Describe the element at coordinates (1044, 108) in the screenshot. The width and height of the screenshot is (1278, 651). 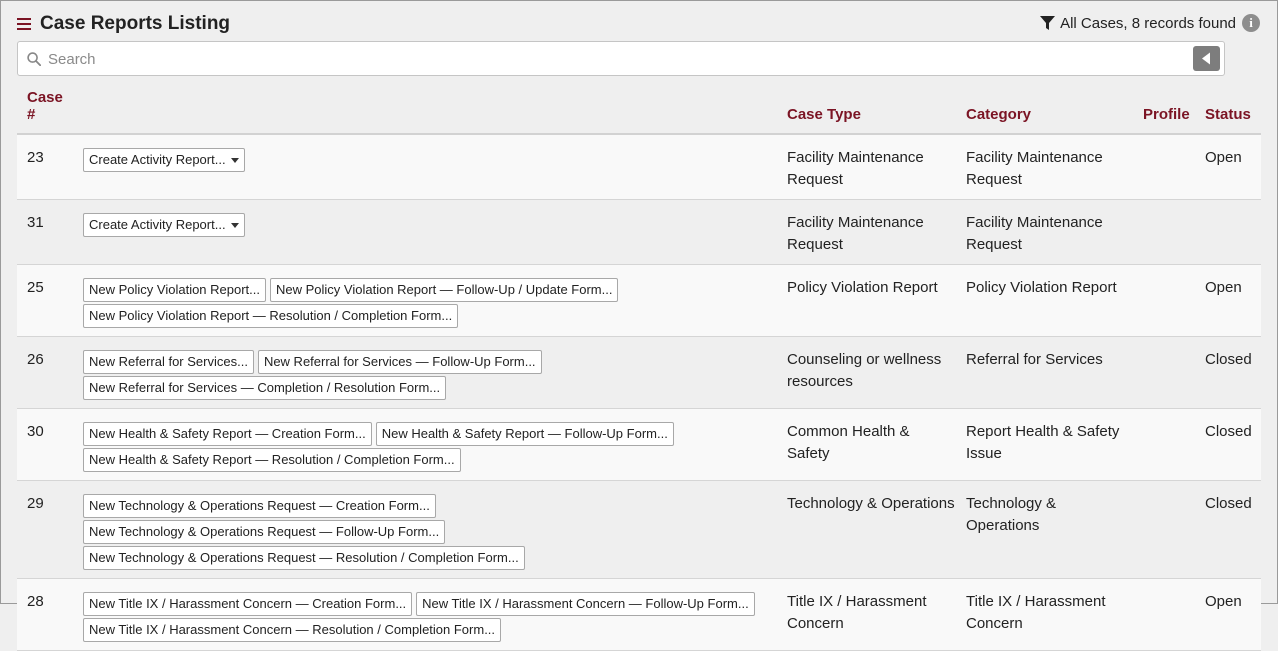
I see `column-header-category: Category` at that location.